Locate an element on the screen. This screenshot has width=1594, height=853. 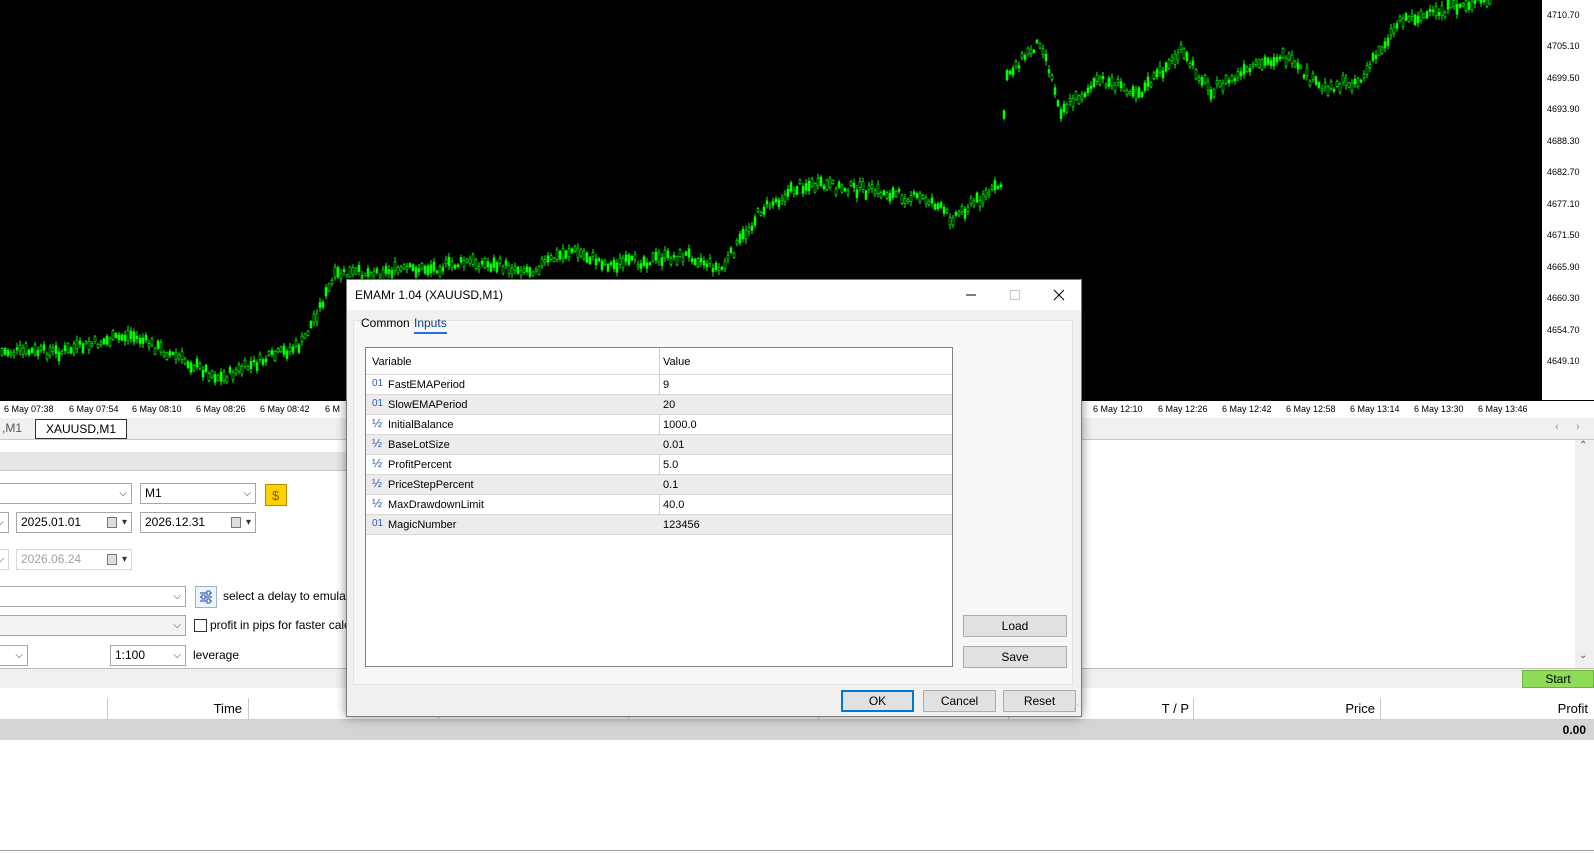
price-label: 4688.30 is located at coordinates (1563, 141).